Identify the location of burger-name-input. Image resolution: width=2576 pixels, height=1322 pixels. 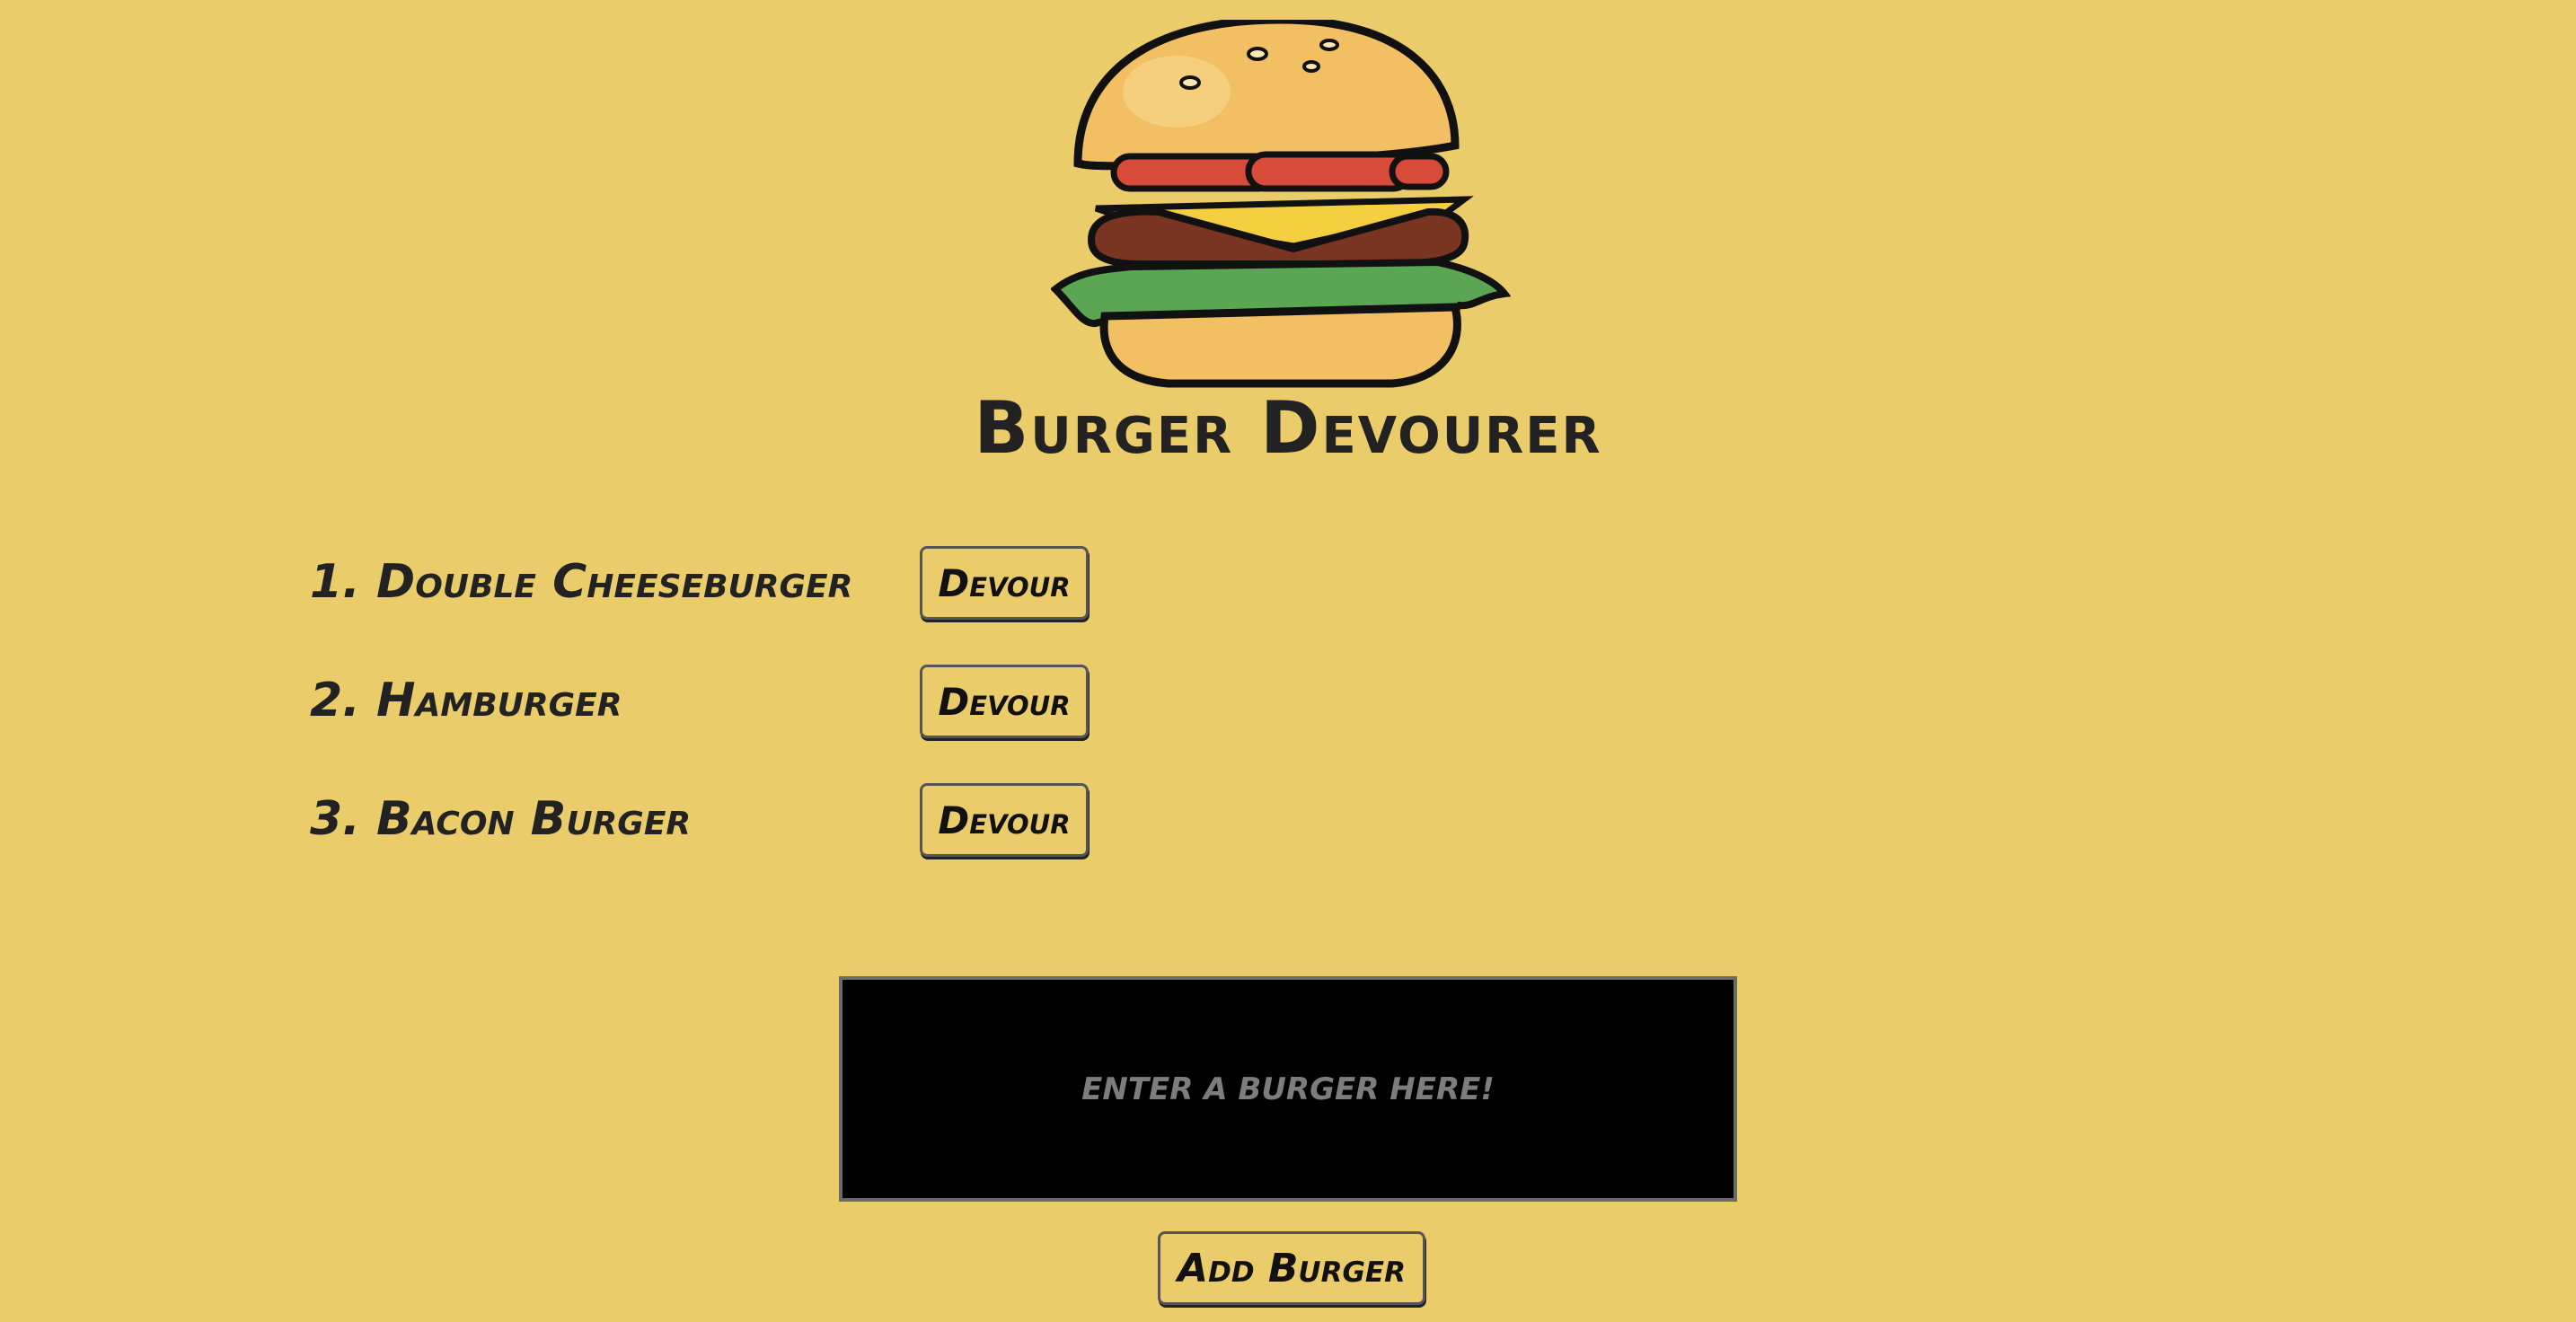
(1288, 1089).